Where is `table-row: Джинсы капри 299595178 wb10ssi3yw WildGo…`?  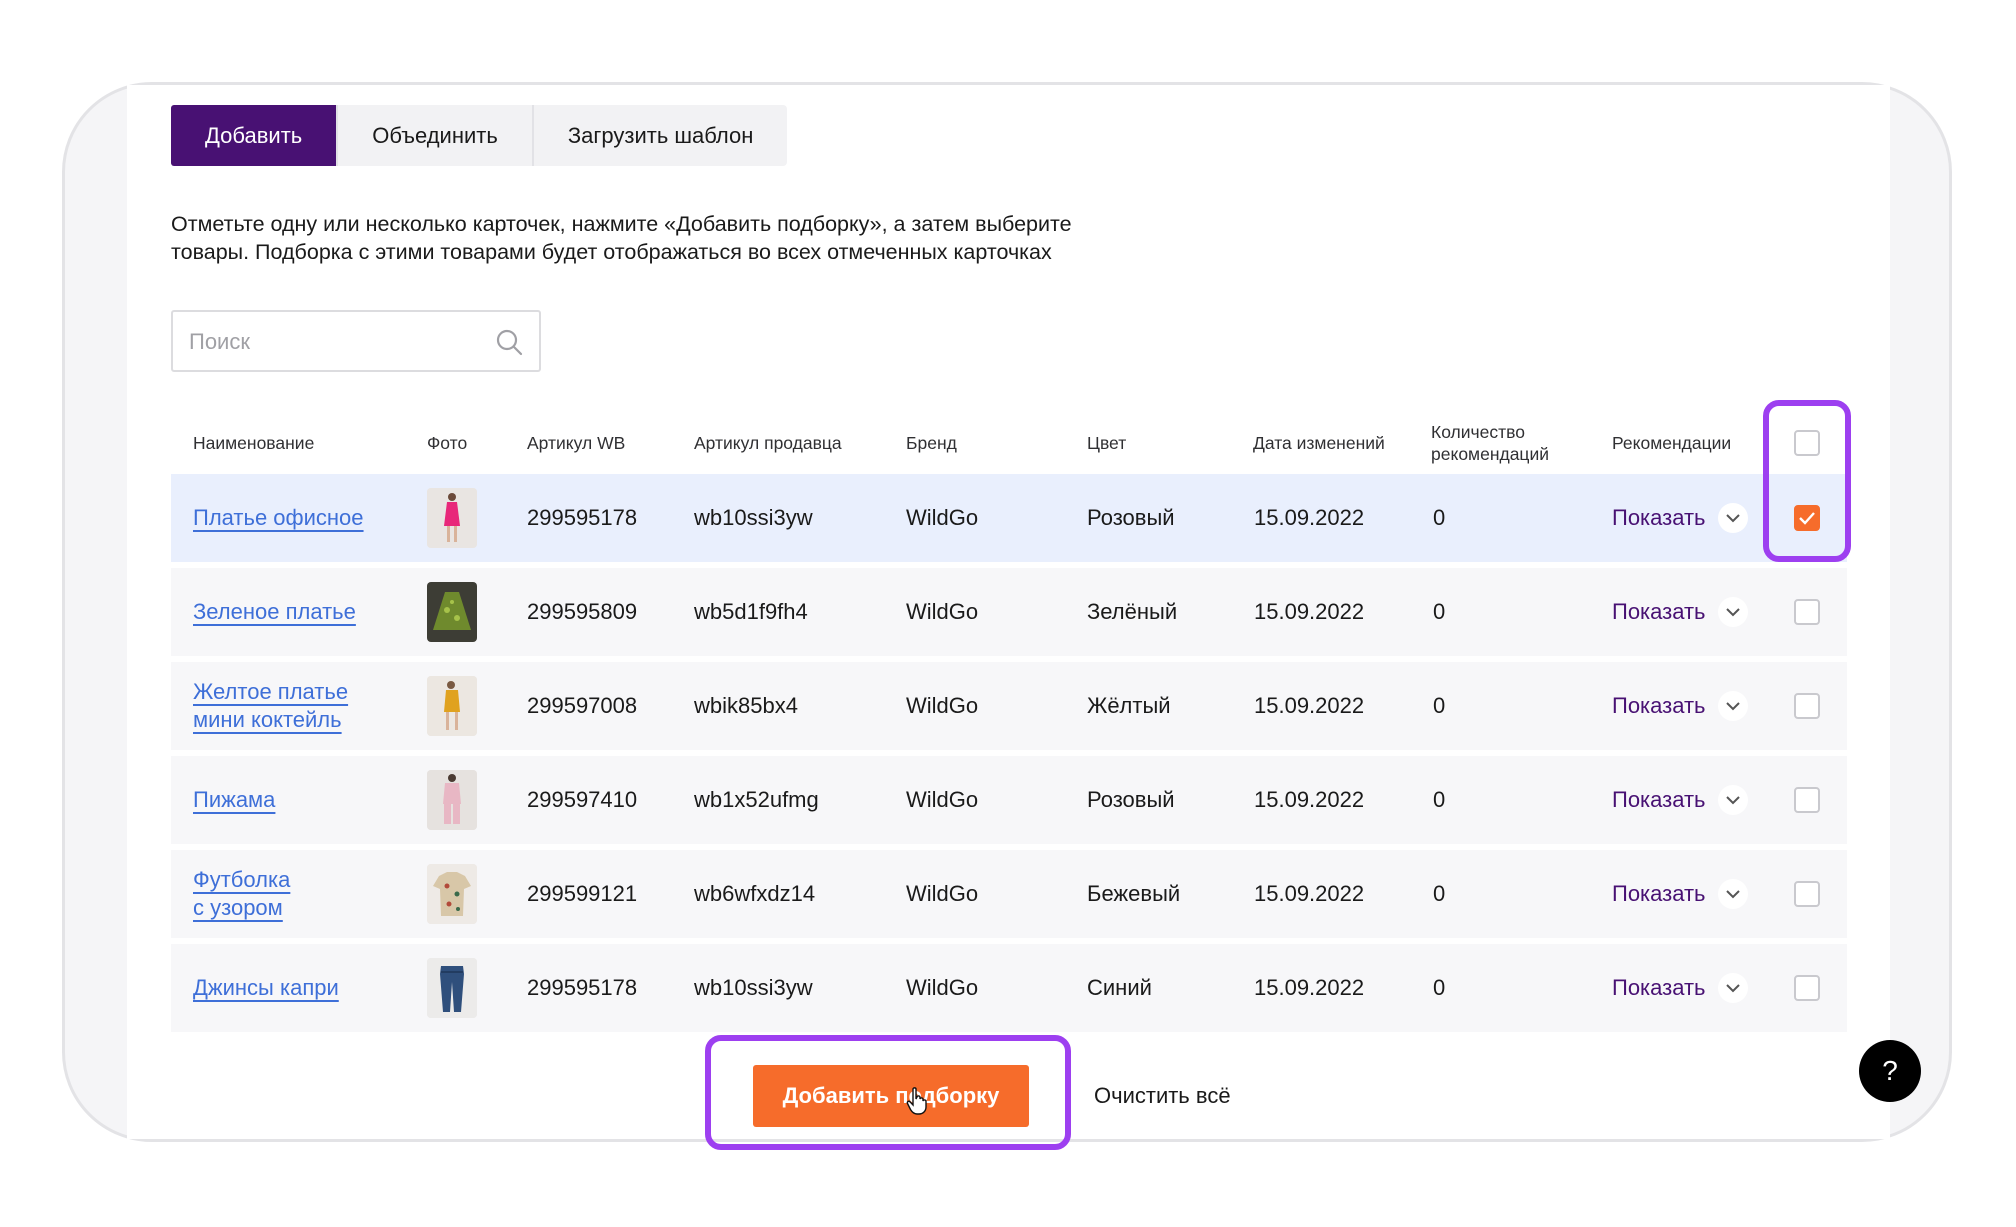 table-row: Джинсы капри 299595178 wb10ssi3yw WildGo… is located at coordinates (1009, 988).